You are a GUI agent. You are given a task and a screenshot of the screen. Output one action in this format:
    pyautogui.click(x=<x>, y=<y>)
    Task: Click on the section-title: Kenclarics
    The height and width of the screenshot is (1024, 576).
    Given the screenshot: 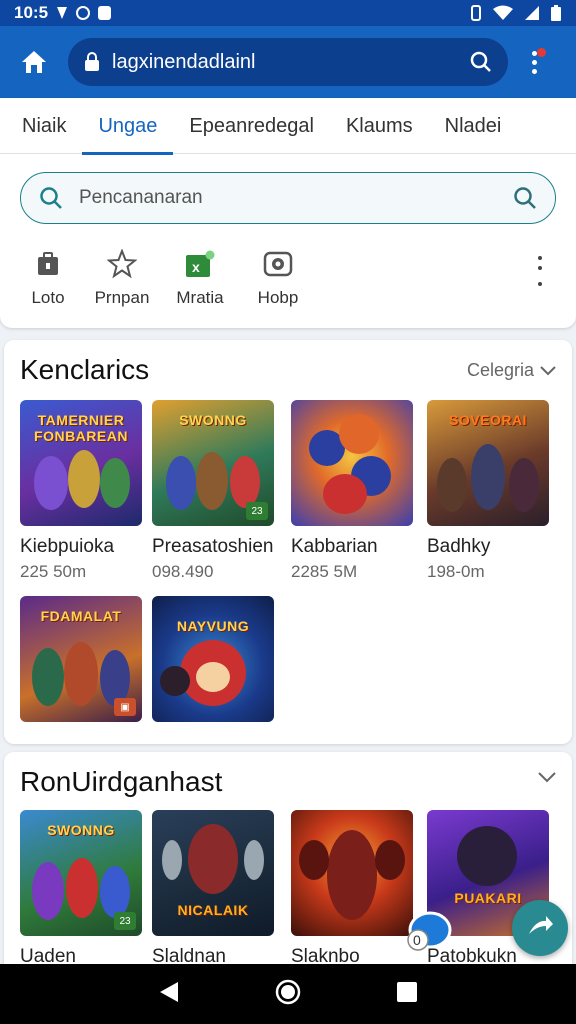 What is the action you would take?
    pyautogui.click(x=85, y=369)
    